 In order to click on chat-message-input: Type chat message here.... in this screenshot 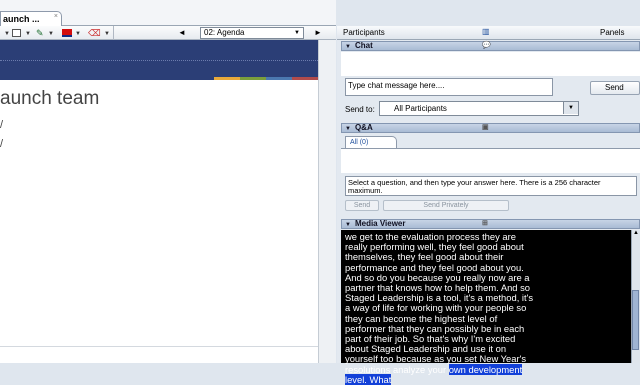, I will do `click(449, 87)`.